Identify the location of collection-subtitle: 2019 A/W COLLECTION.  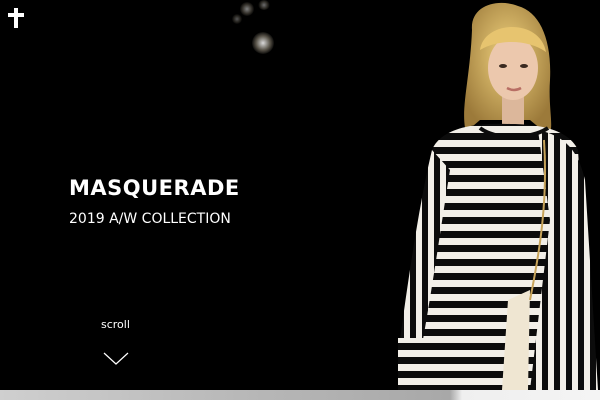
(150, 219).